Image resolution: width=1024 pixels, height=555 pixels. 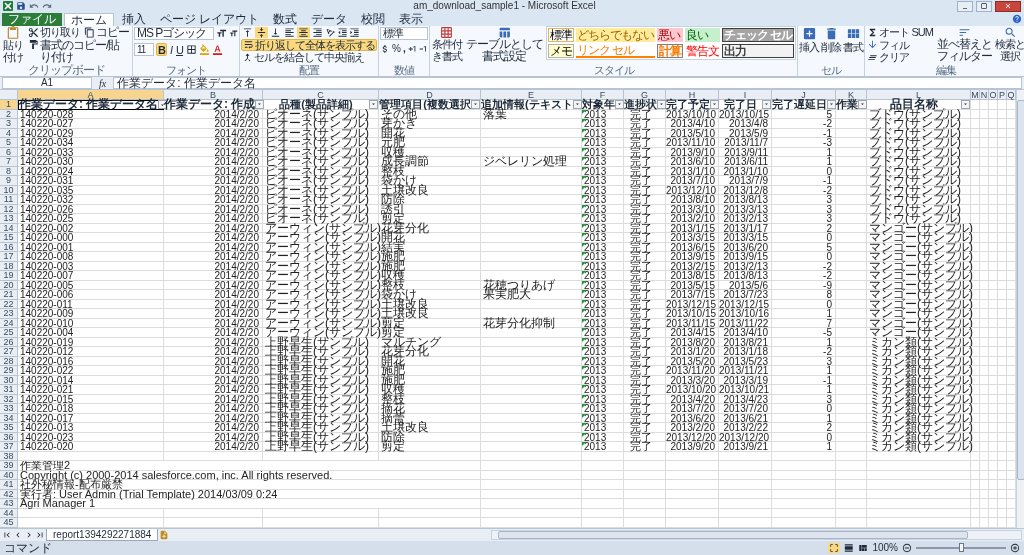 I want to click on zoom-thumb, so click(x=961, y=547).